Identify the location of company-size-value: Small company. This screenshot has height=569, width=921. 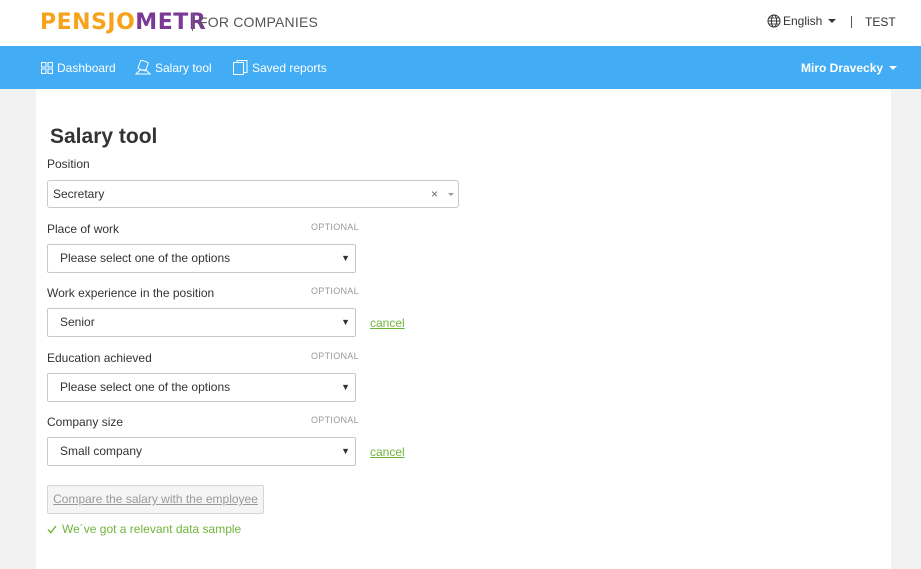
(101, 451).